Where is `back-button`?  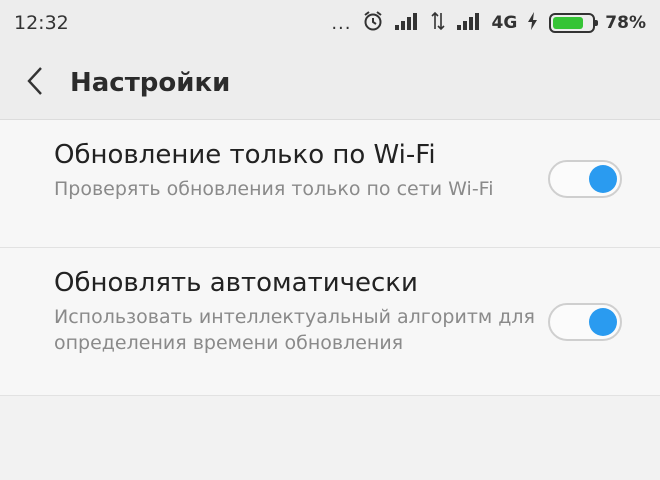 back-button is located at coordinates (35, 83).